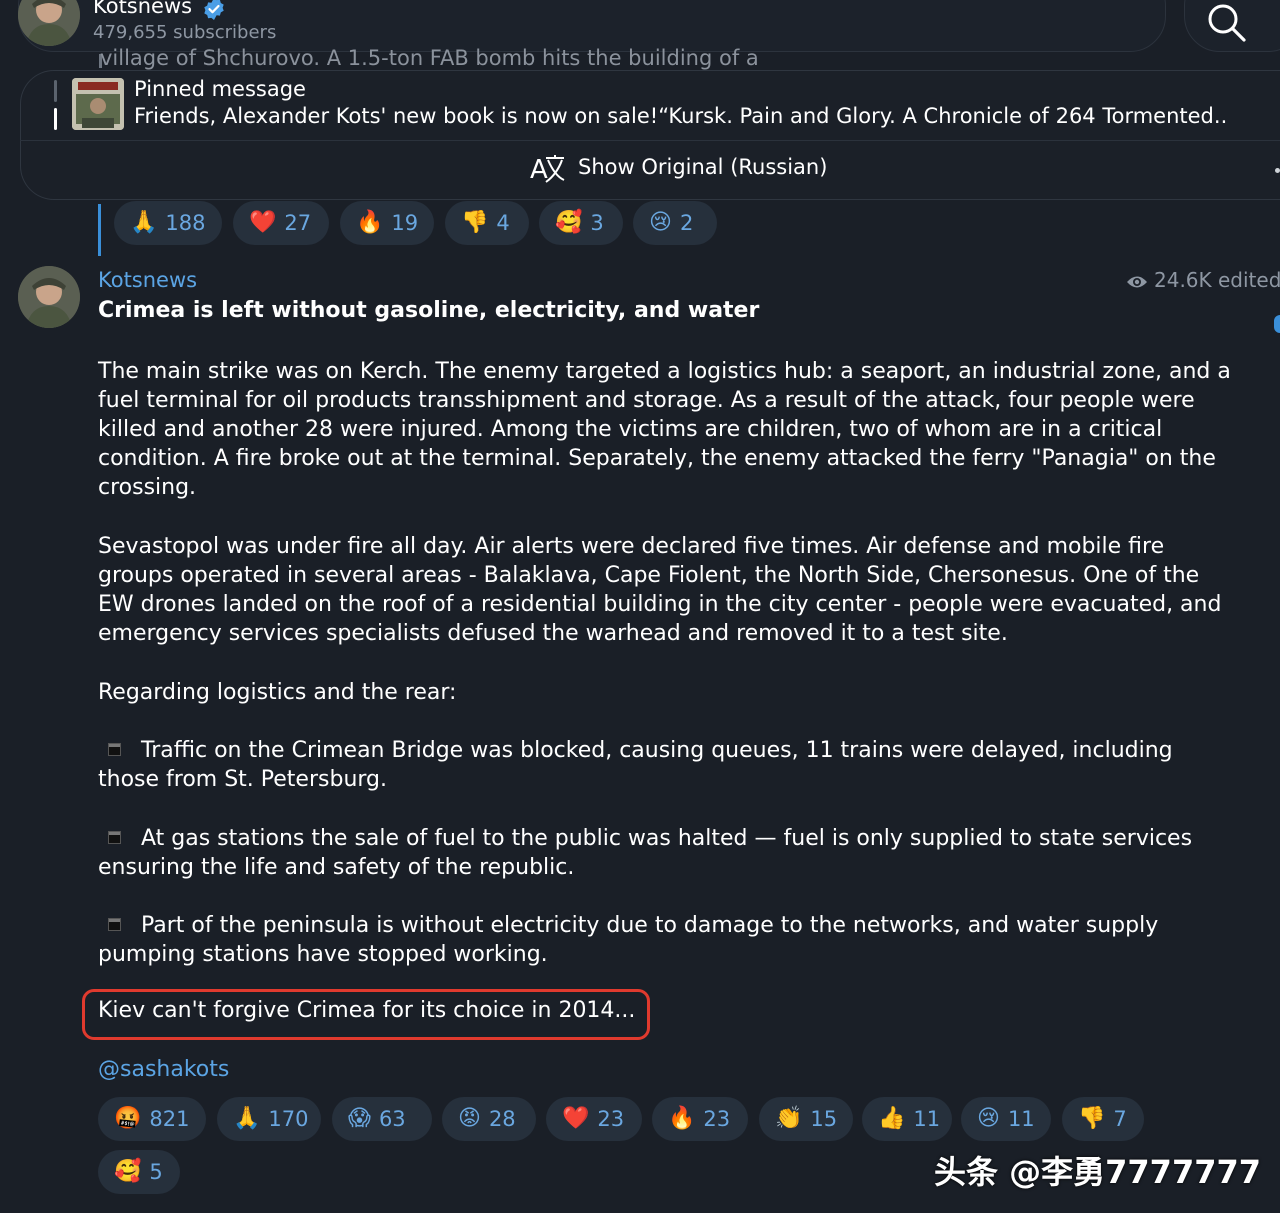 The width and height of the screenshot is (1280, 1213). Describe the element at coordinates (703, 167) in the screenshot. I see `show-original-label: Show Original (Russian)` at that location.